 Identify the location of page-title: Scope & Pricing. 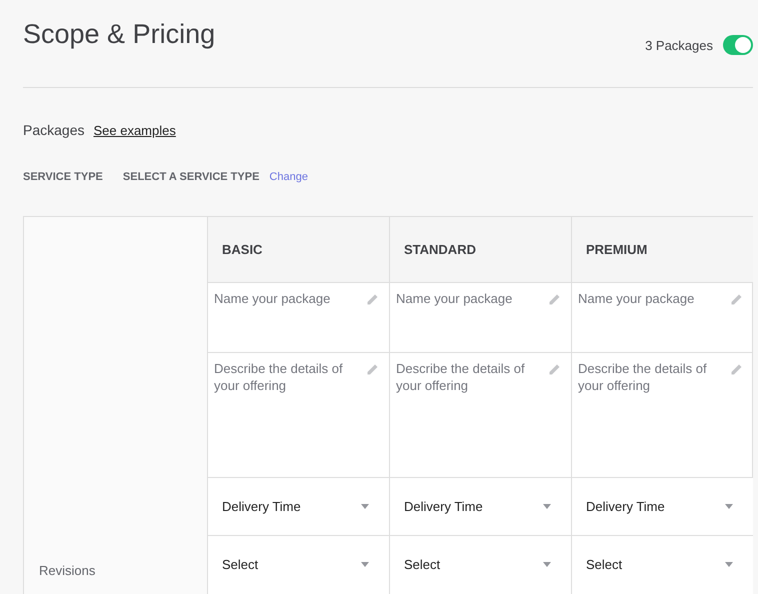
(119, 34).